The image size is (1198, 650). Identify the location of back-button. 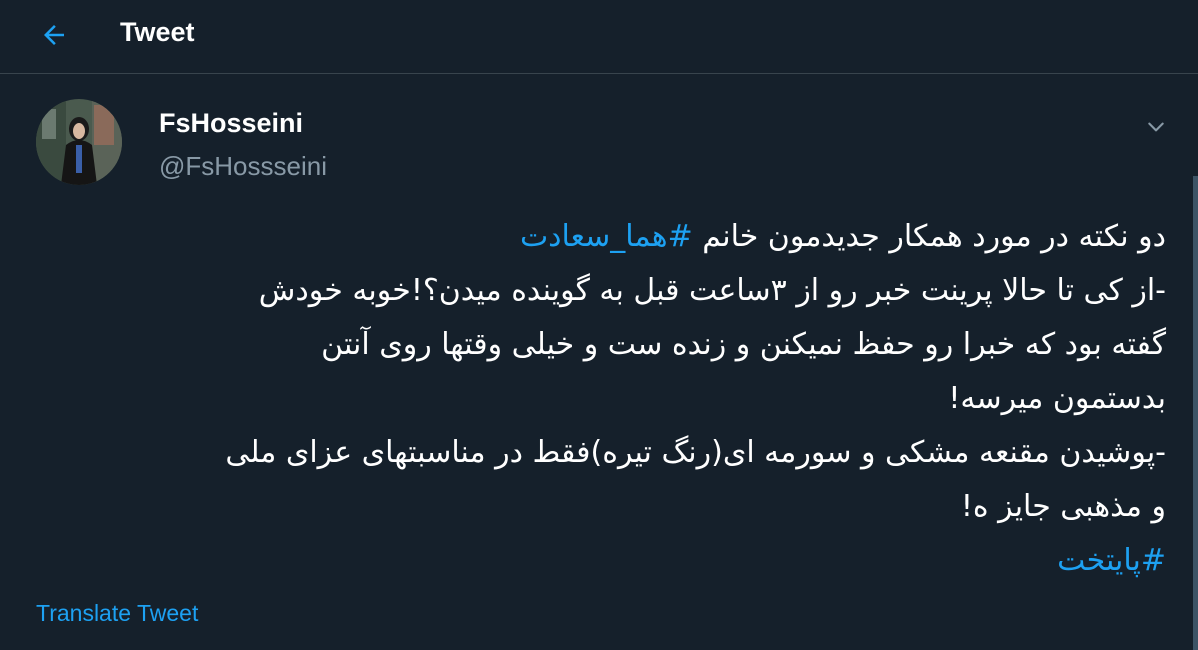
(54, 35).